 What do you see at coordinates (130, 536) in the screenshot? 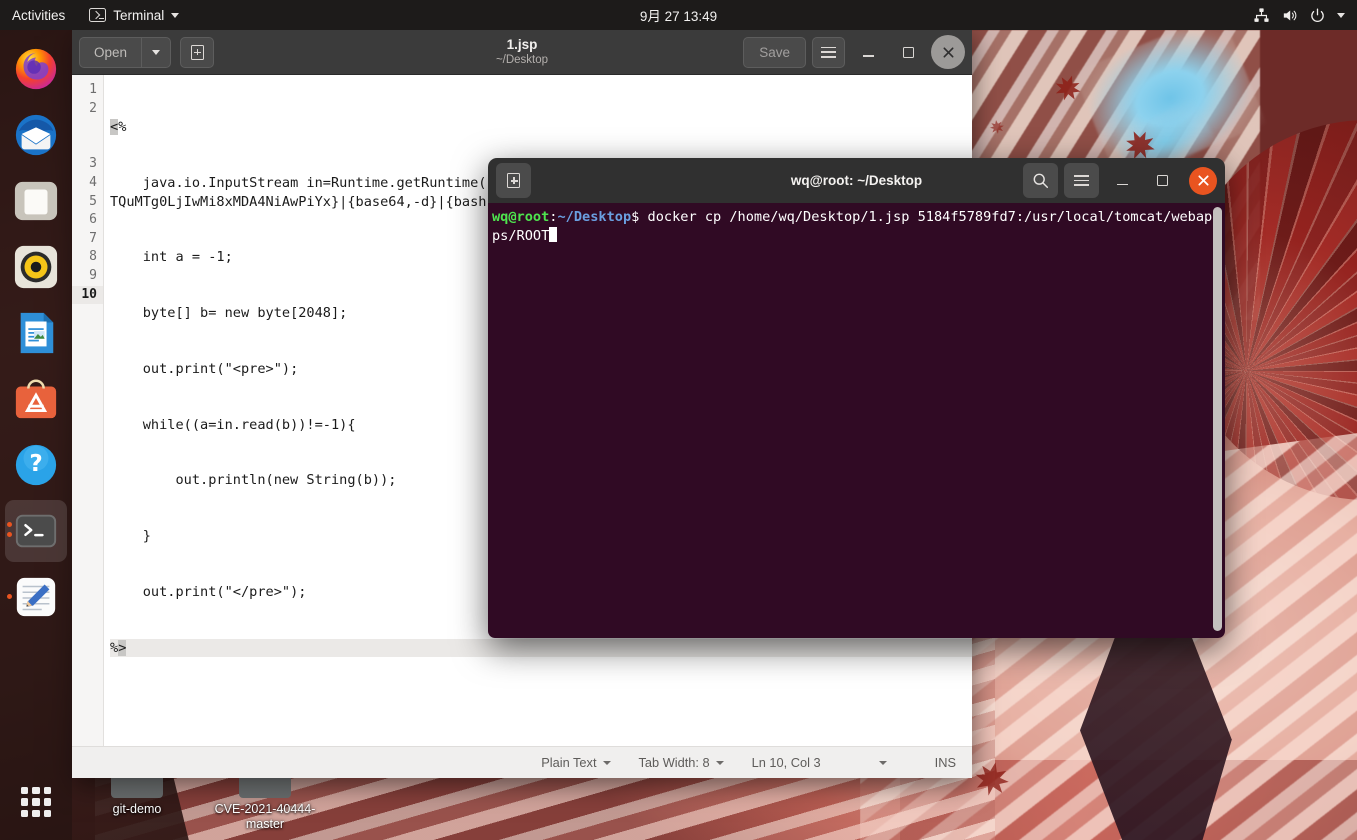
I see `code-text: }` at bounding box center [130, 536].